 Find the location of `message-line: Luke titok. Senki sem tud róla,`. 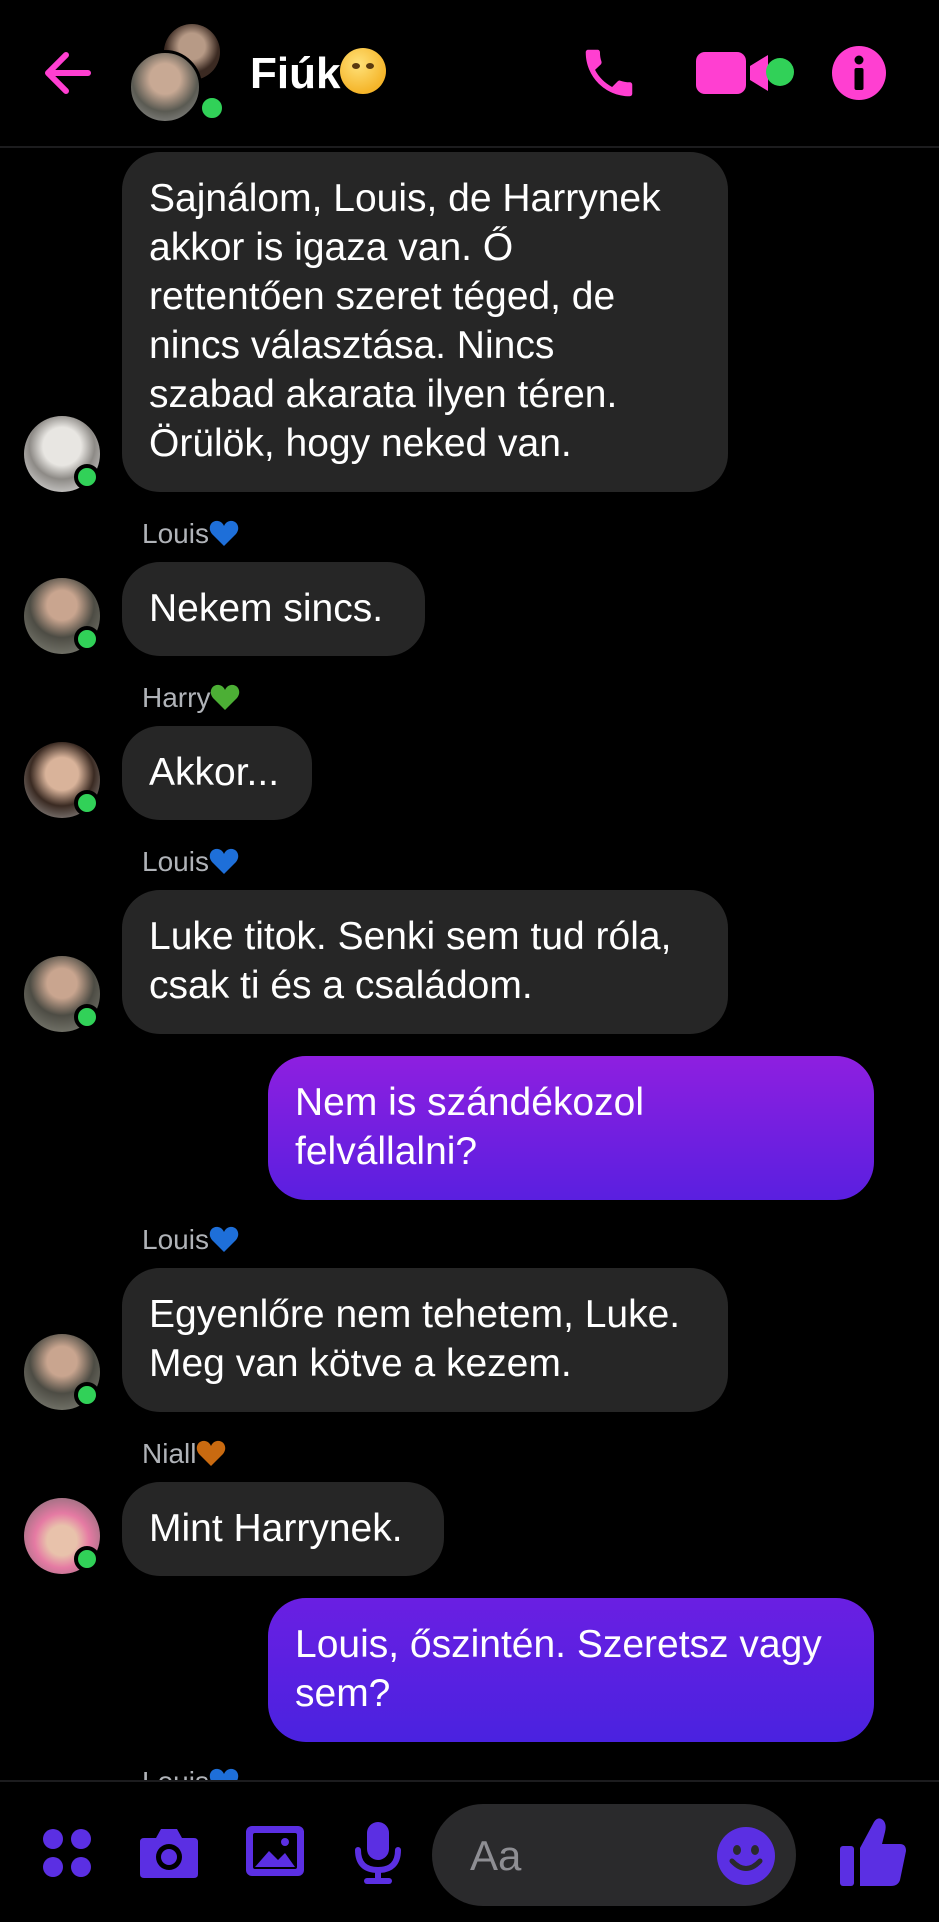

message-line: Luke titok. Senki sem tud róla, is located at coordinates (410, 936).